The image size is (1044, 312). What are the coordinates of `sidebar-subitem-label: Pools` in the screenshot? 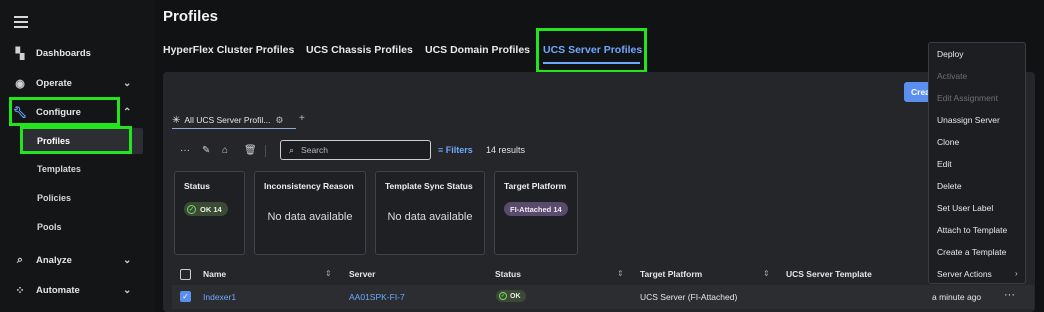 It's located at (49, 227).